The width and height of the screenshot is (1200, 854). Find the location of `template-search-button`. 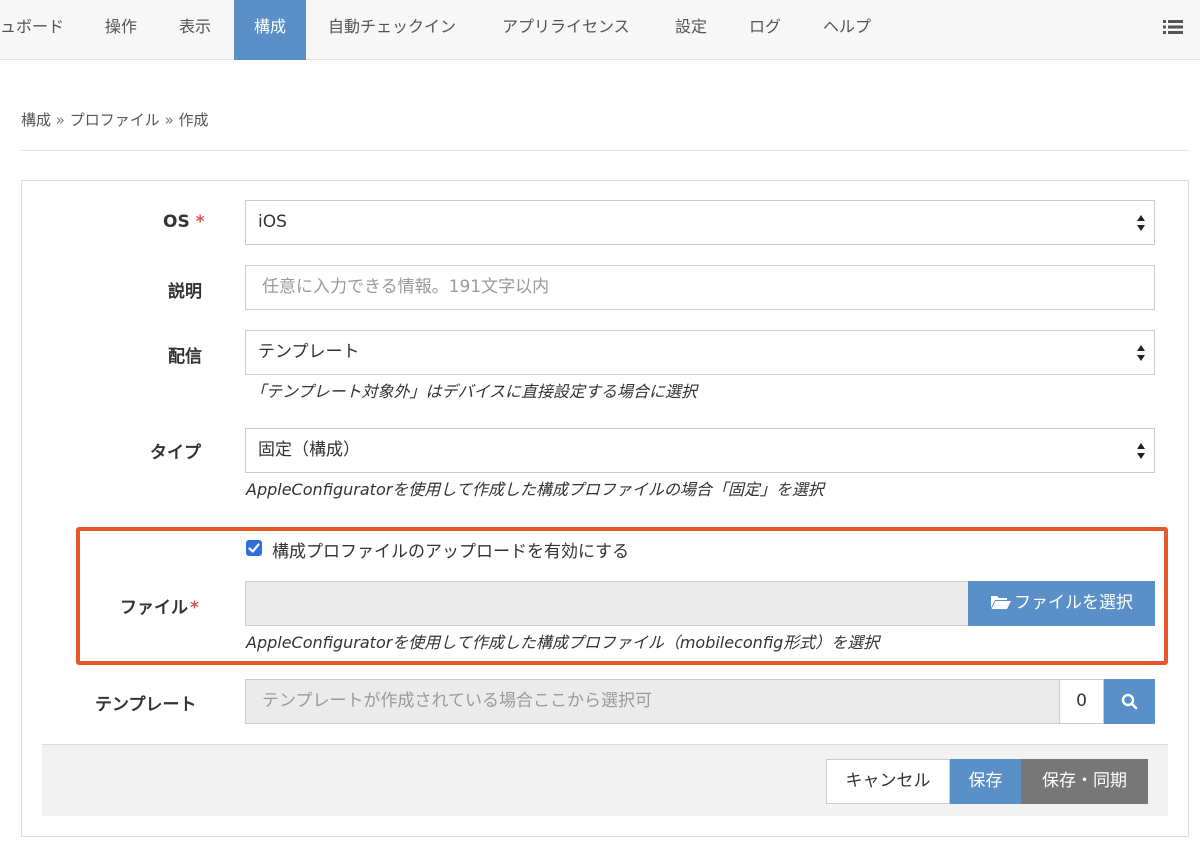

template-search-button is located at coordinates (1129, 701).